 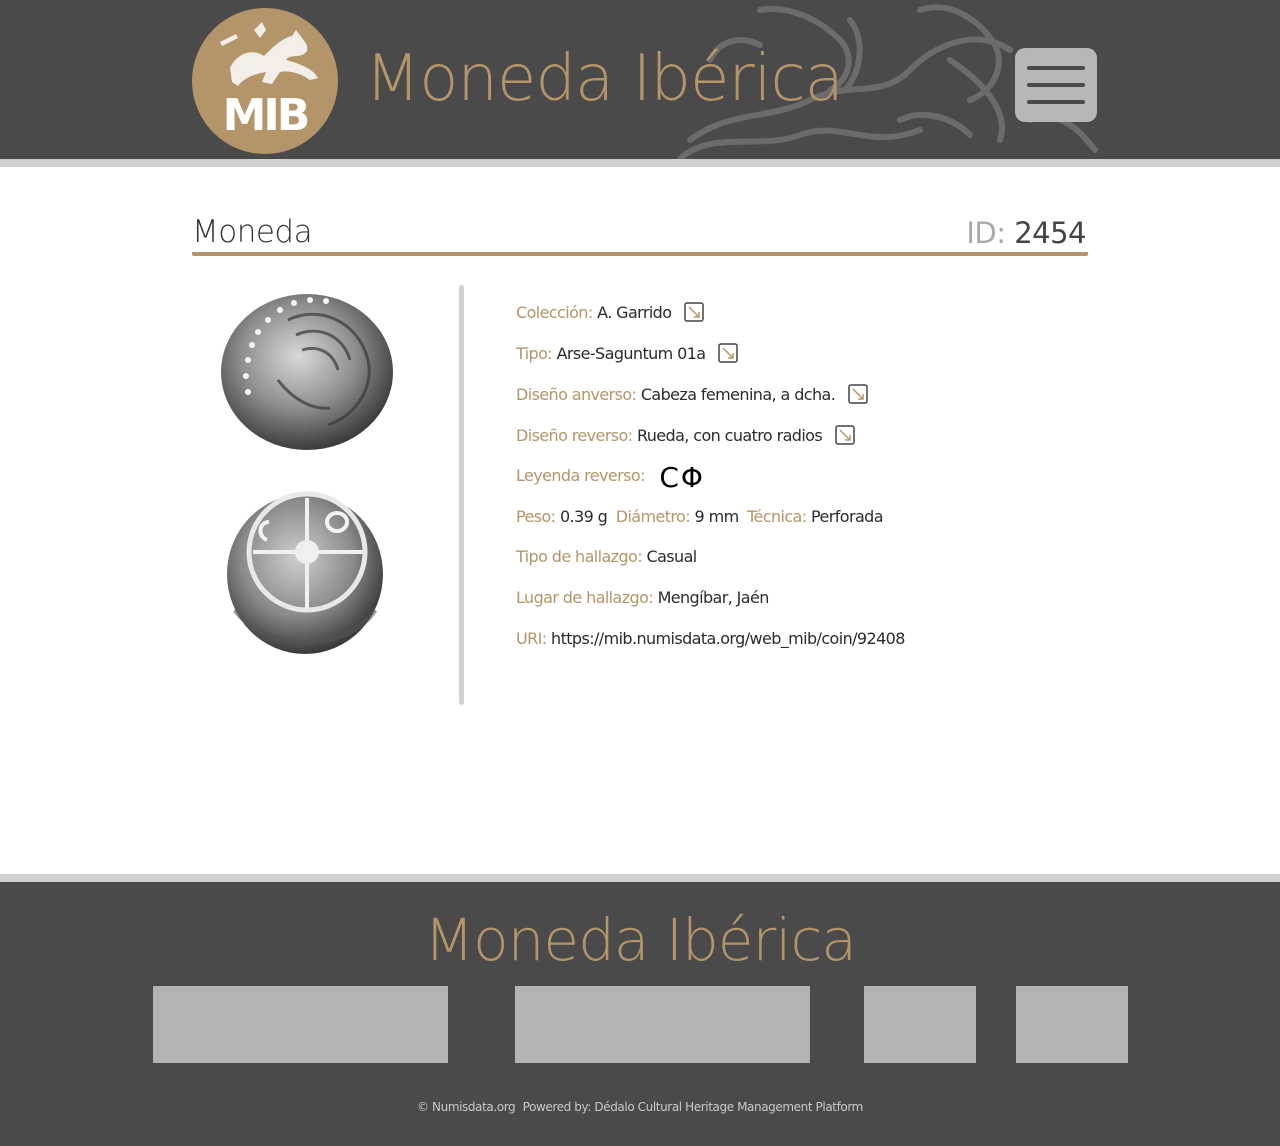 What do you see at coordinates (574, 435) in the screenshot?
I see `field-label: Diseño reverso:` at bounding box center [574, 435].